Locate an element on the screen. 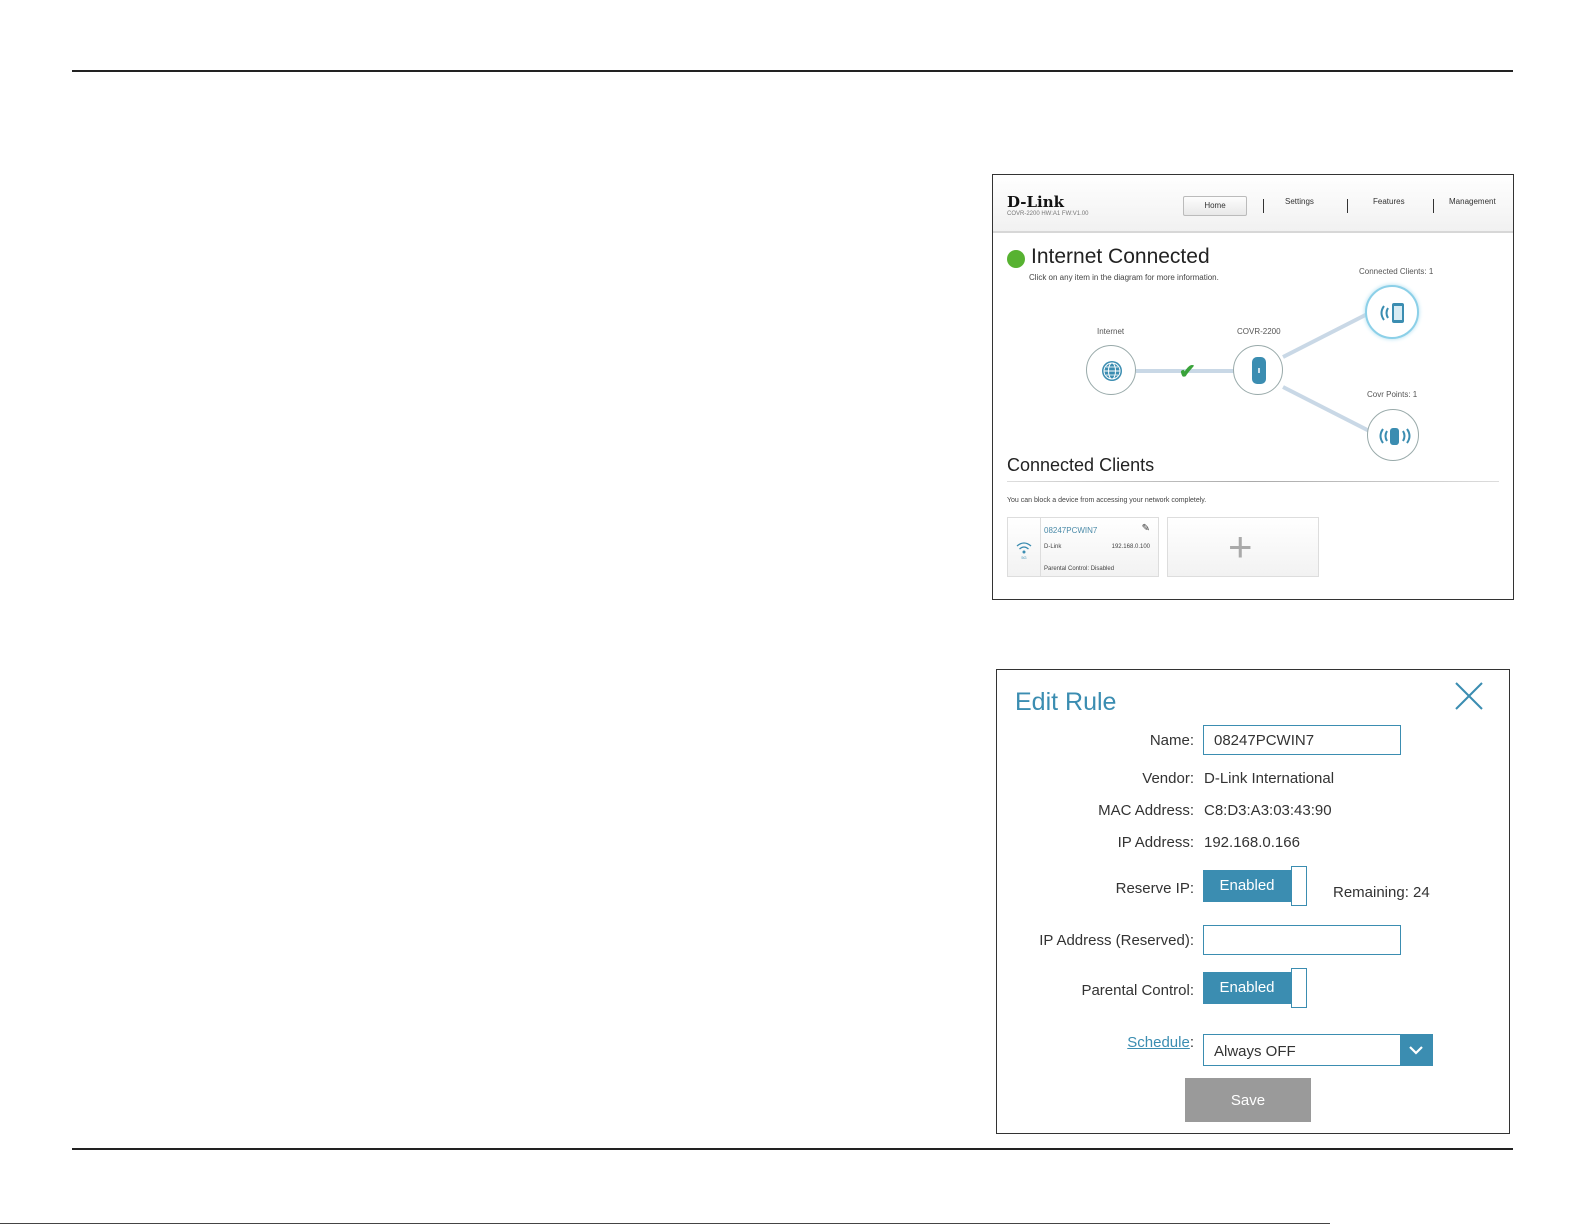 This screenshot has width=1585, height=1225. internet-globe-icon is located at coordinates (1111, 370).